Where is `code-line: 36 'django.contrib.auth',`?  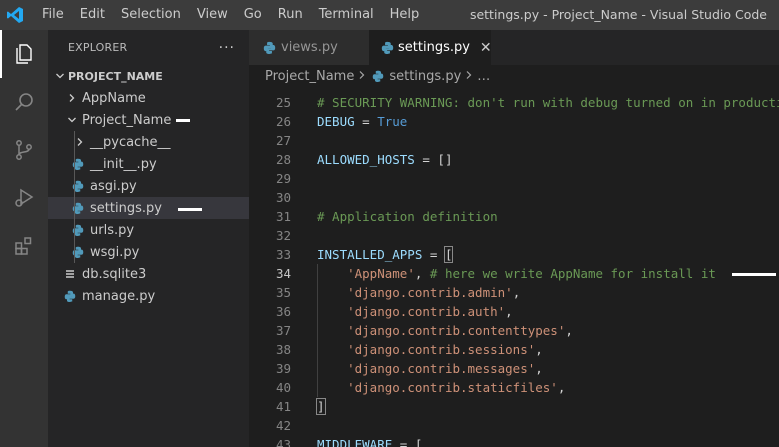
code-line: 36 'django.contrib.auth', is located at coordinates (514, 311).